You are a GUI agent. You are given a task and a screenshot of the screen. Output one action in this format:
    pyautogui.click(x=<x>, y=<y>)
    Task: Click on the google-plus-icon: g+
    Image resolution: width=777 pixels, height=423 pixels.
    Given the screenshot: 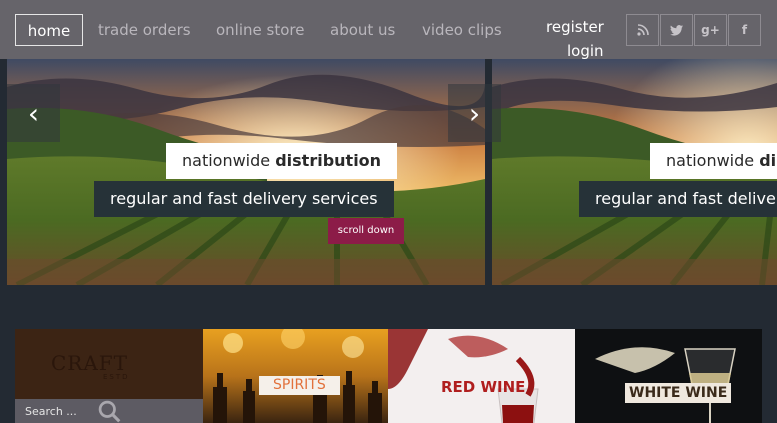 What is the action you would take?
    pyautogui.click(x=710, y=30)
    